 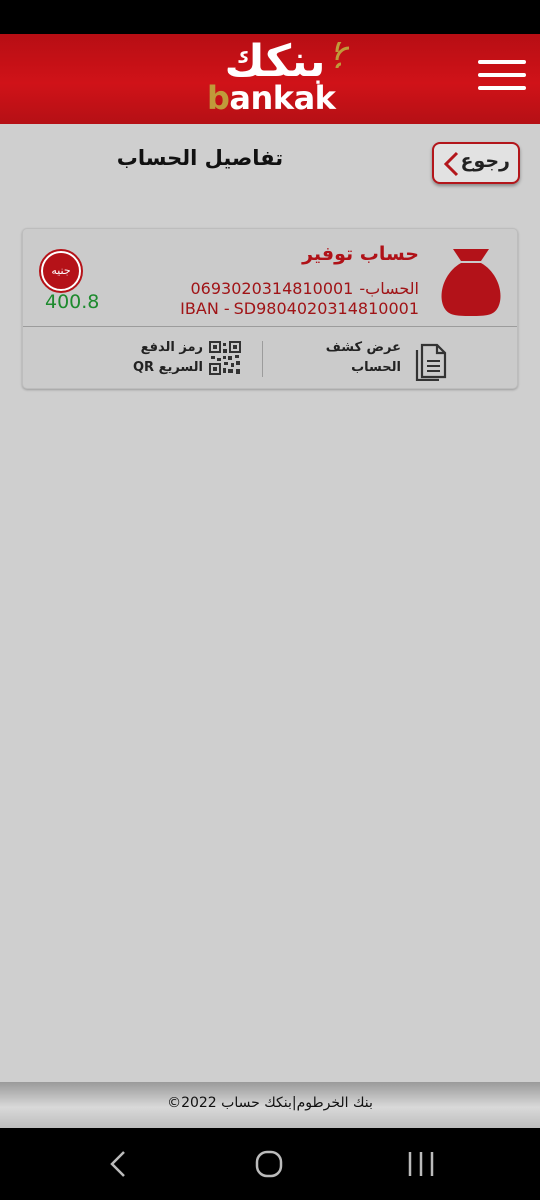 I want to click on wifi-signal-icon, so click(x=342, y=55).